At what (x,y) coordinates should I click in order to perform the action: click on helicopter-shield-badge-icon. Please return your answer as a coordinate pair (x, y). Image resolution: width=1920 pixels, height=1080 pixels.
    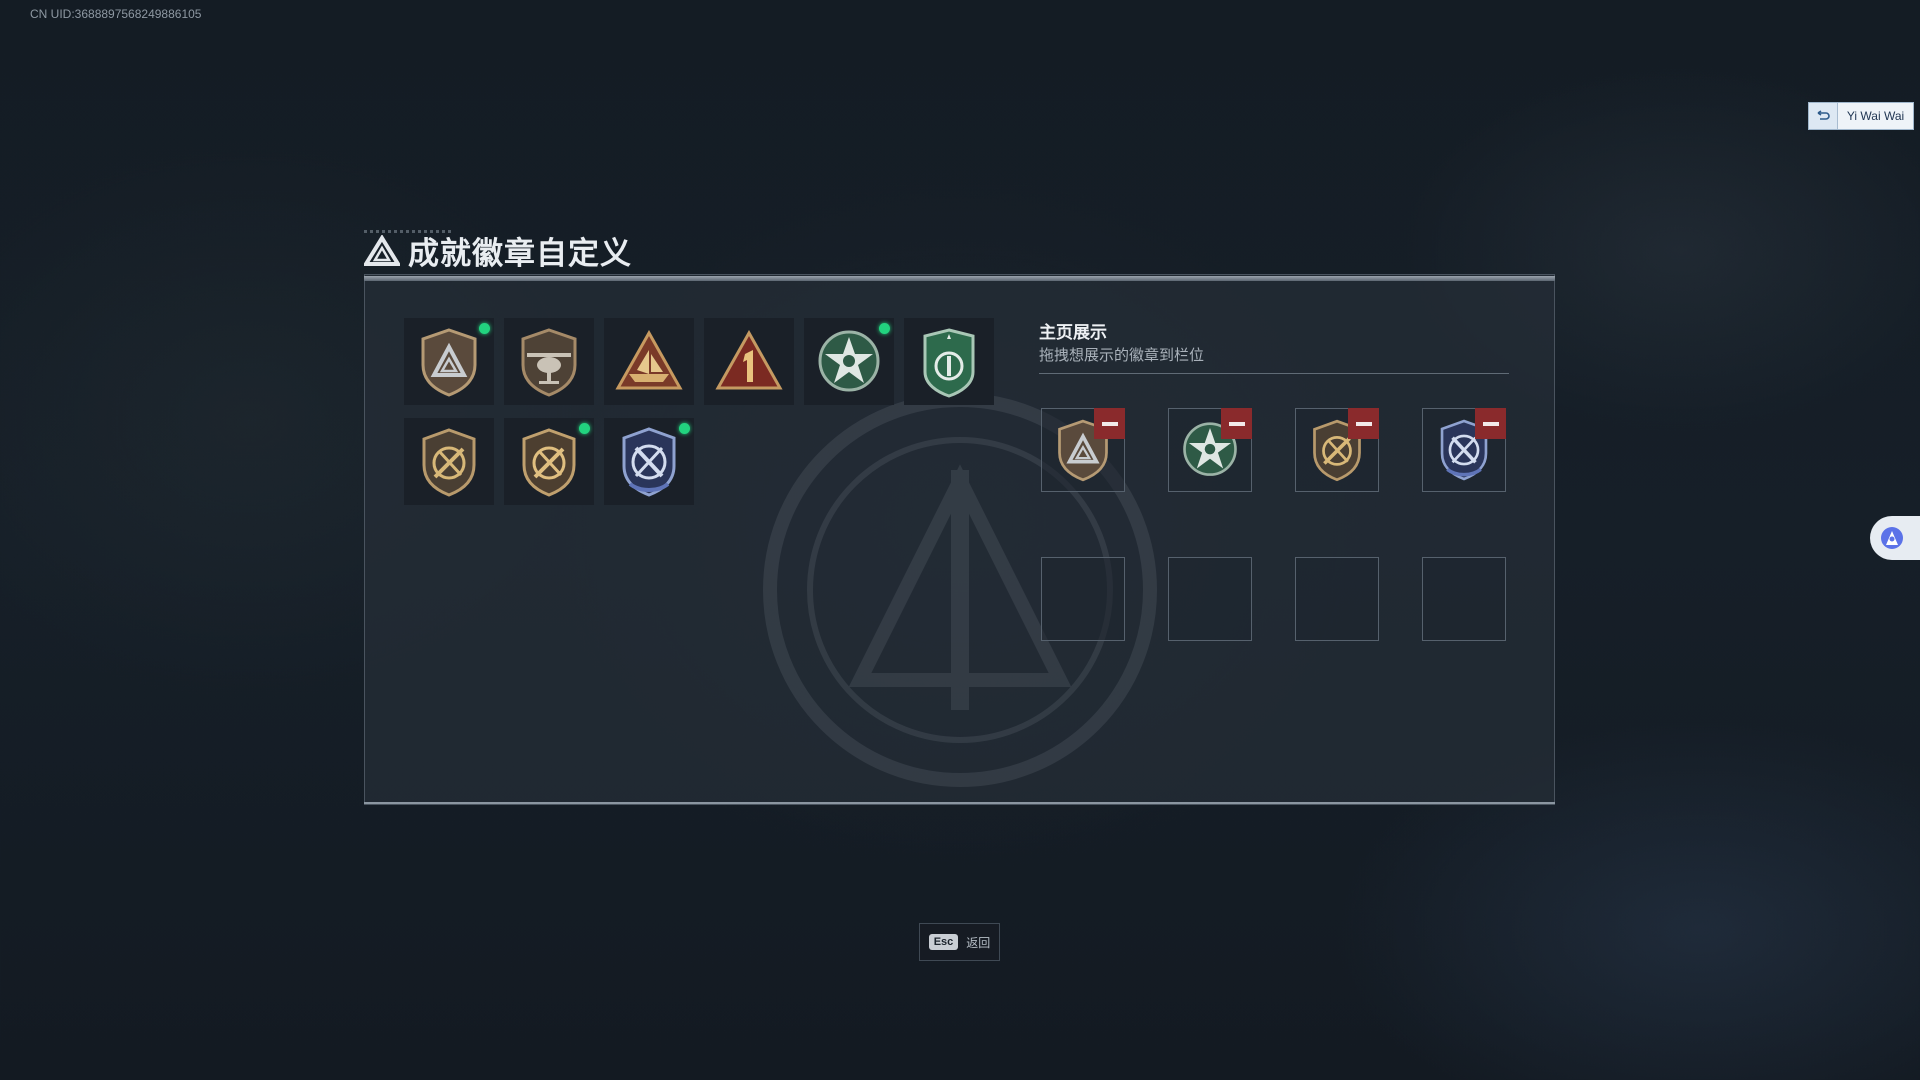
    Looking at the image, I should click on (549, 362).